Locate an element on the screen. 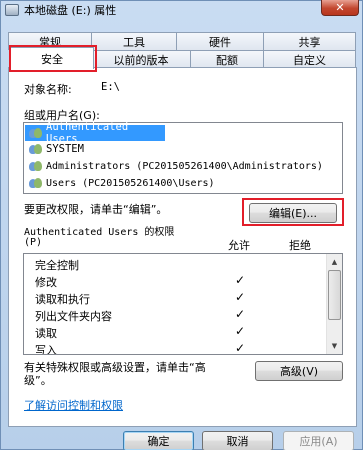  scroll-down-icon: ▼ is located at coordinates (334, 346).